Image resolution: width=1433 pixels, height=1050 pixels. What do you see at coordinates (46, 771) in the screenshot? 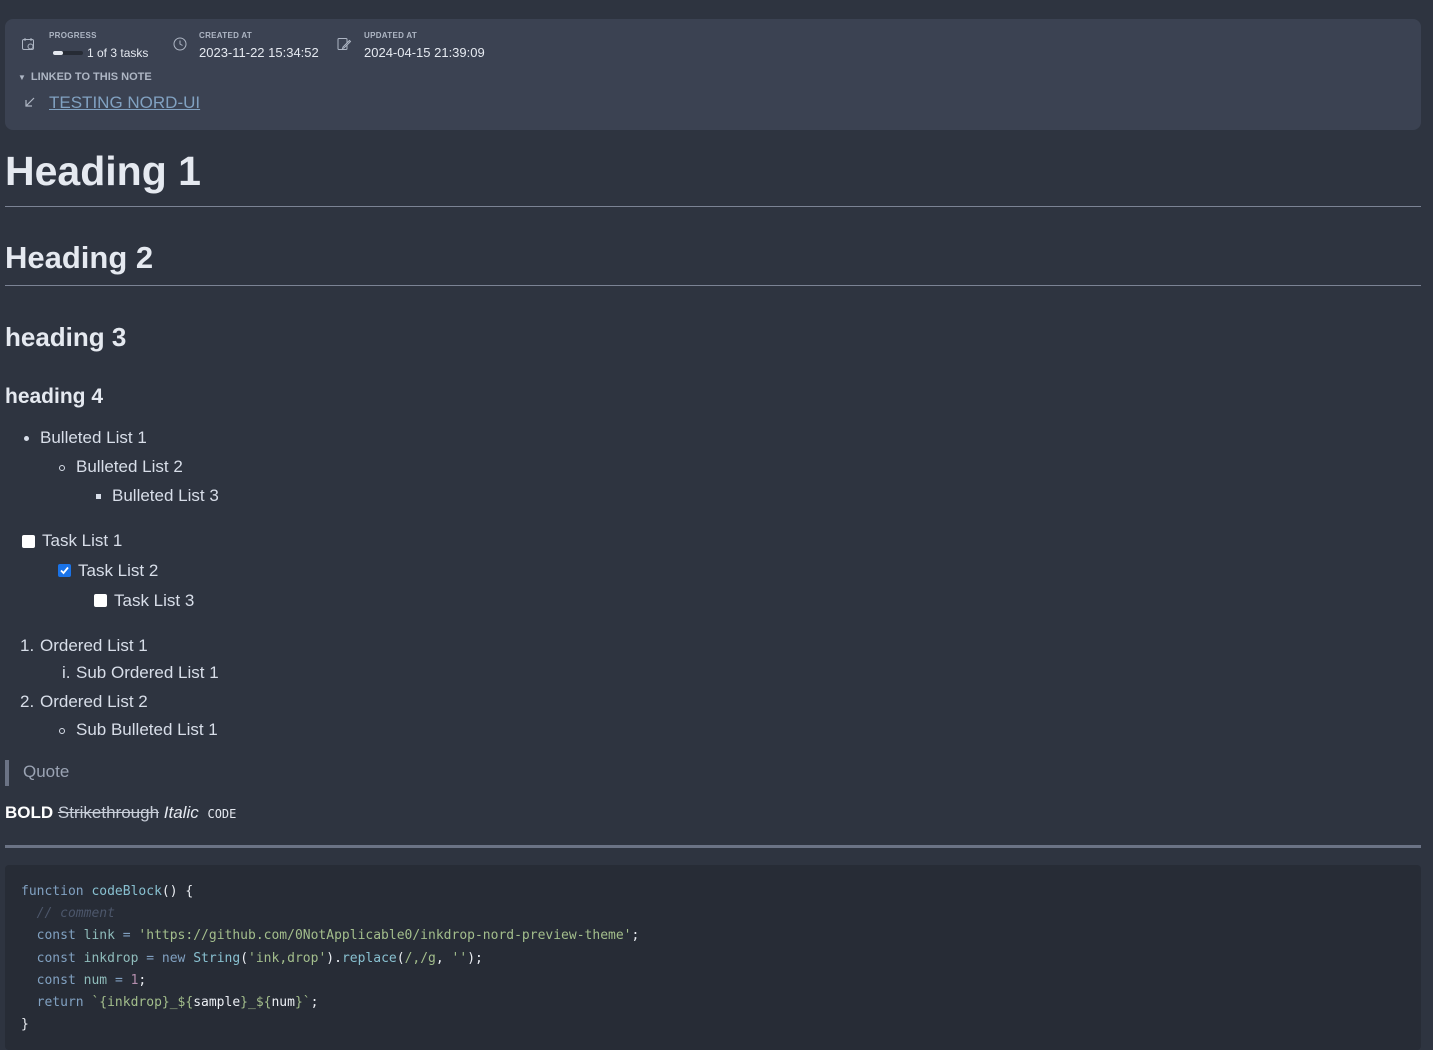
I see `blockquote-text: Quote` at bounding box center [46, 771].